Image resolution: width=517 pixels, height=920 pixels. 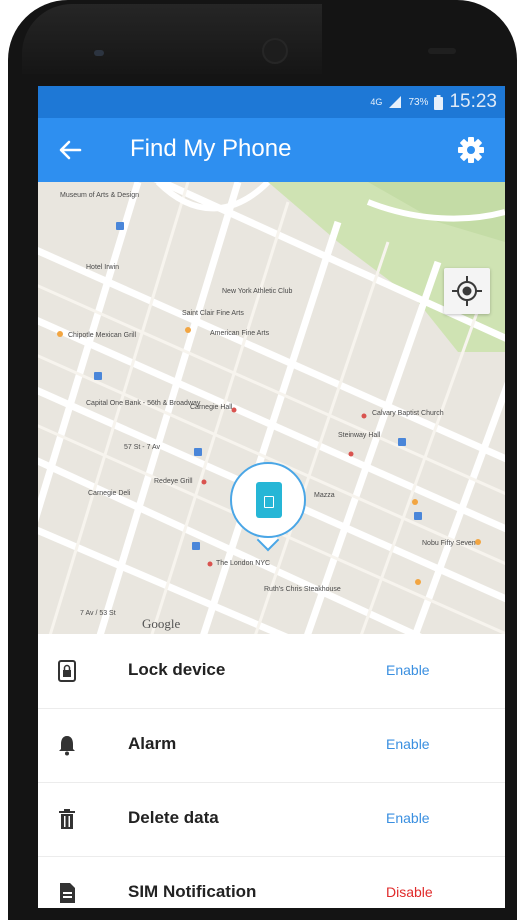 What do you see at coordinates (409, 892) in the screenshot?
I see `disable-link: Disable` at bounding box center [409, 892].